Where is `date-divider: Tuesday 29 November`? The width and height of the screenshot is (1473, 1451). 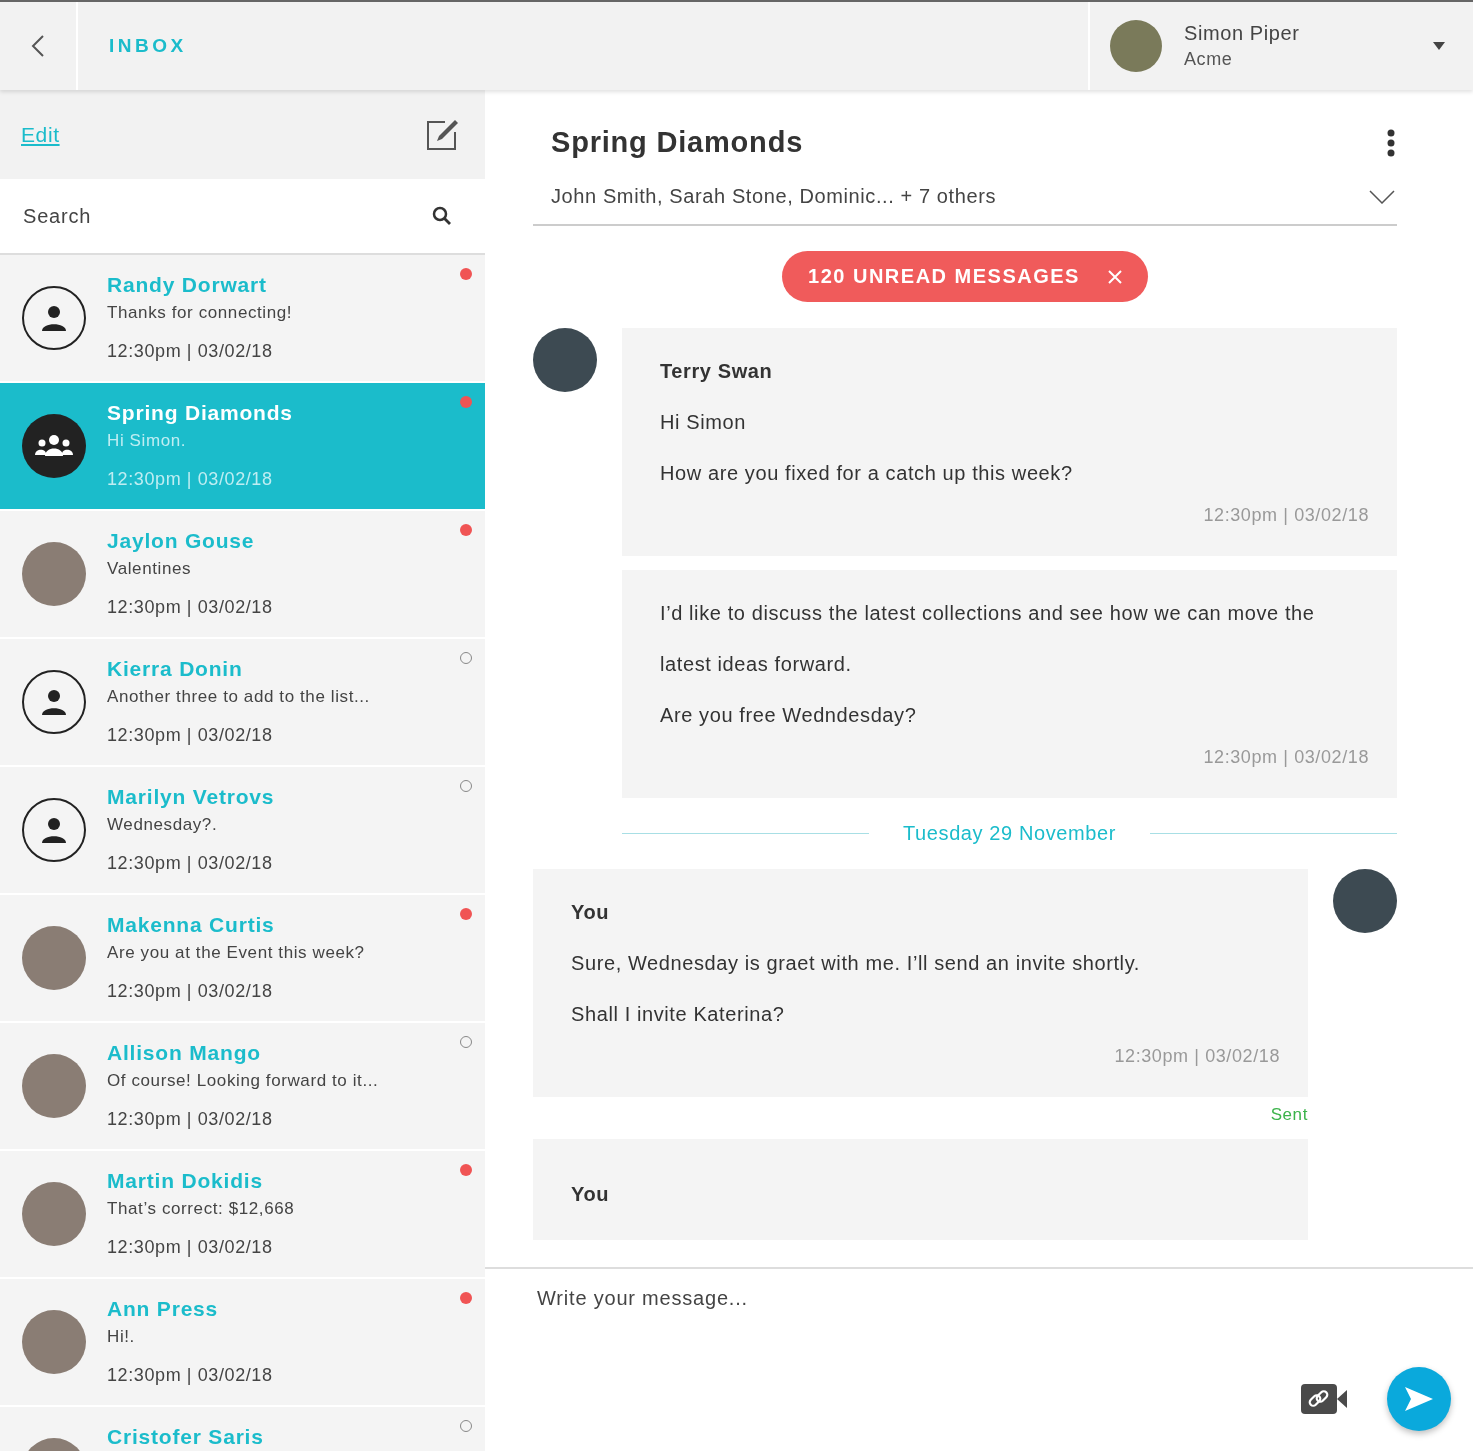 date-divider: Tuesday 29 November is located at coordinates (1009, 833).